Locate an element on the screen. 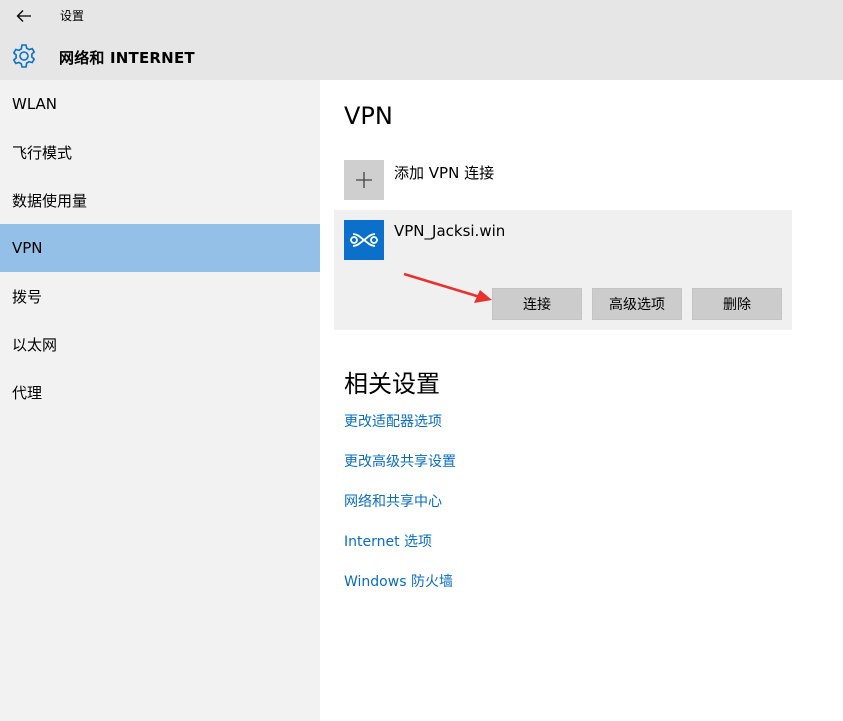  red-arrow-annotation is located at coordinates (447, 287).